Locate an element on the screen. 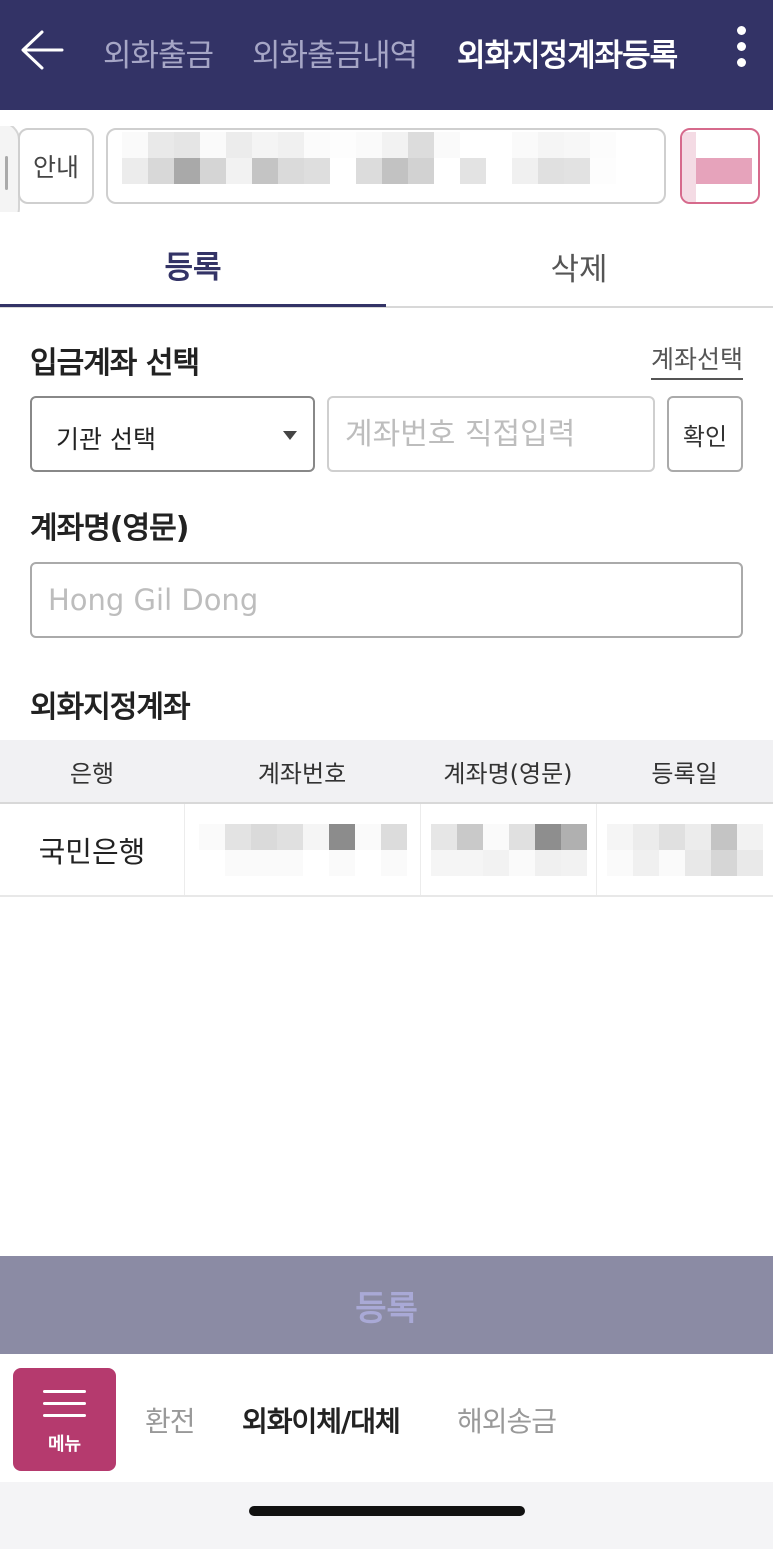  redacted-notice-text is located at coordinates (369, 158).